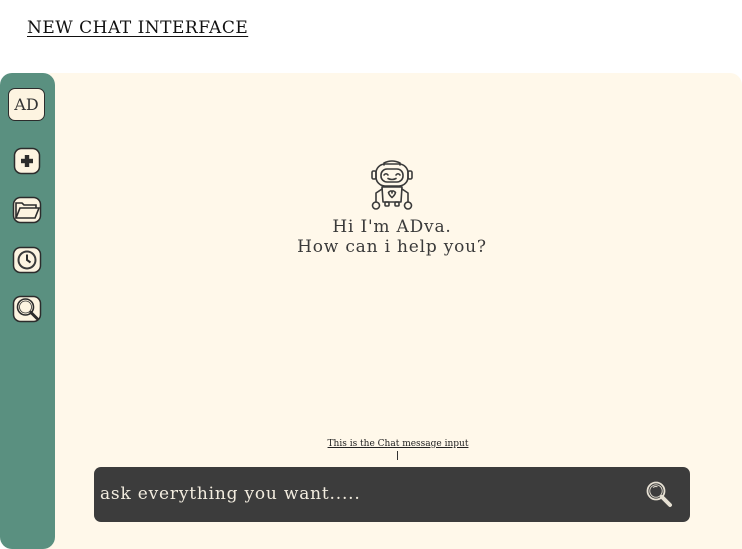 The height and width of the screenshot is (549, 742). I want to click on search-button, so click(27, 309).